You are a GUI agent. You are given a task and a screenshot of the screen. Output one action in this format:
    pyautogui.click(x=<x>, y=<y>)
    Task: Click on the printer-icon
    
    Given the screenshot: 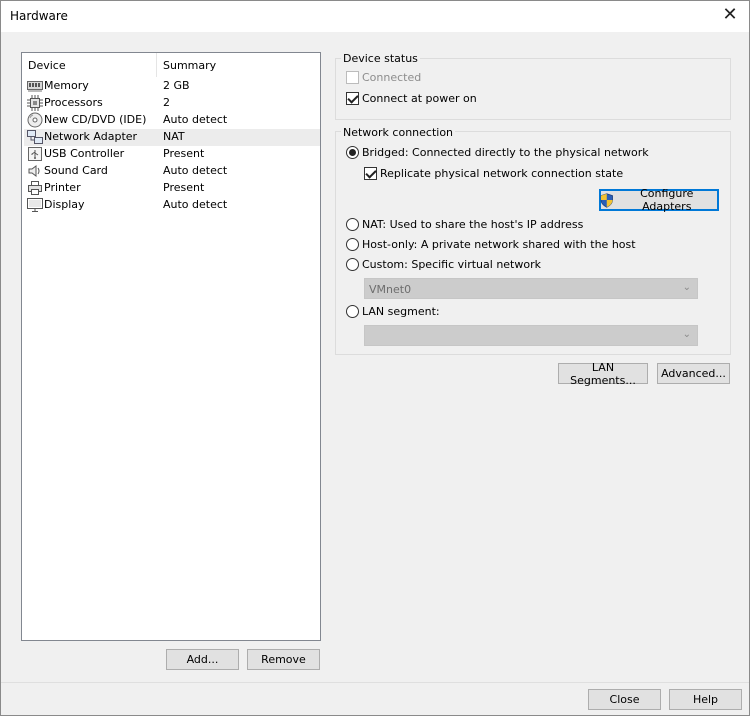 What is the action you would take?
    pyautogui.click(x=35, y=188)
    